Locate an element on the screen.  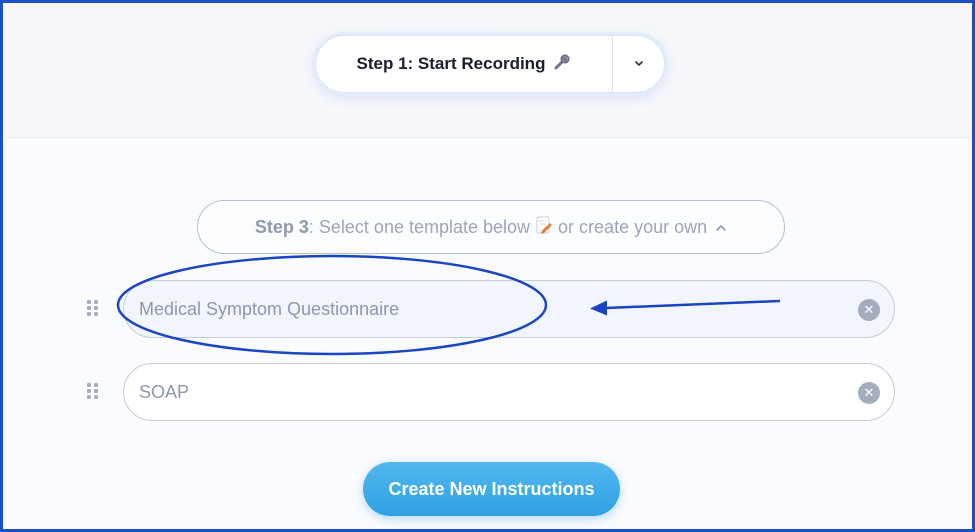
chevron-down-icon is located at coordinates (639, 64).